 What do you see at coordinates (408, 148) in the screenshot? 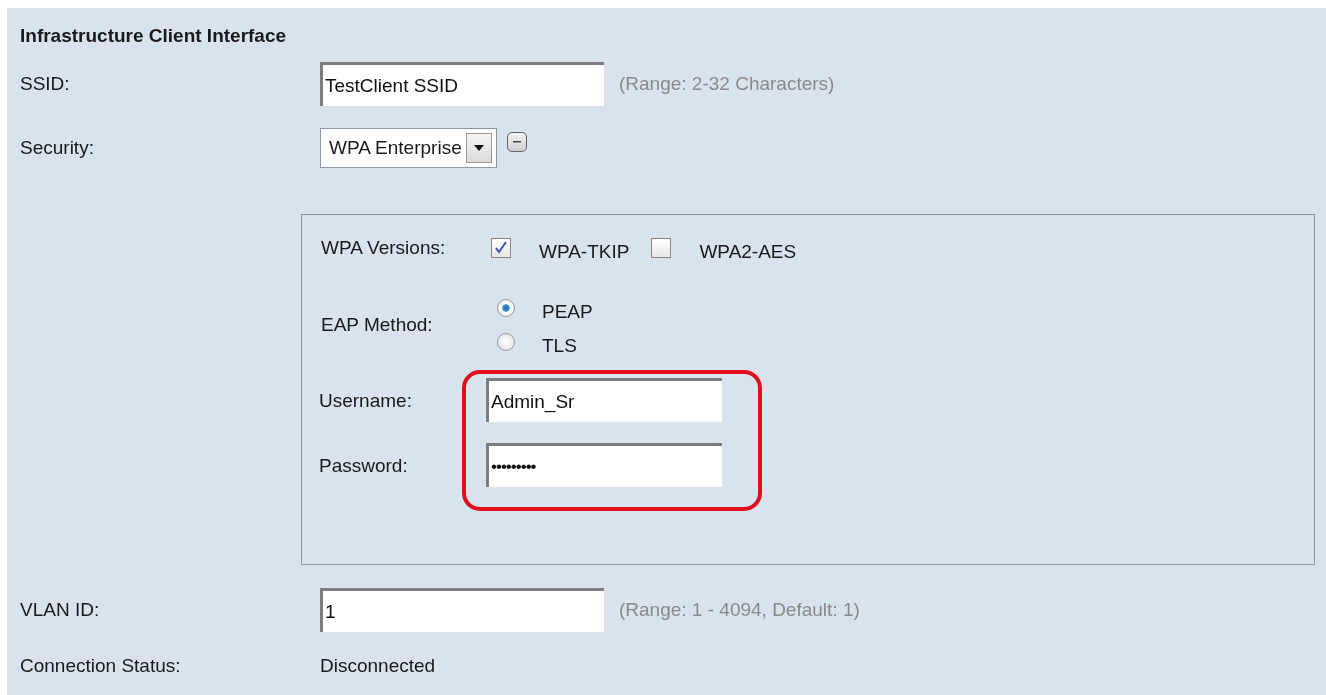
I see `security-dropdown: WPA Enterprise` at bounding box center [408, 148].